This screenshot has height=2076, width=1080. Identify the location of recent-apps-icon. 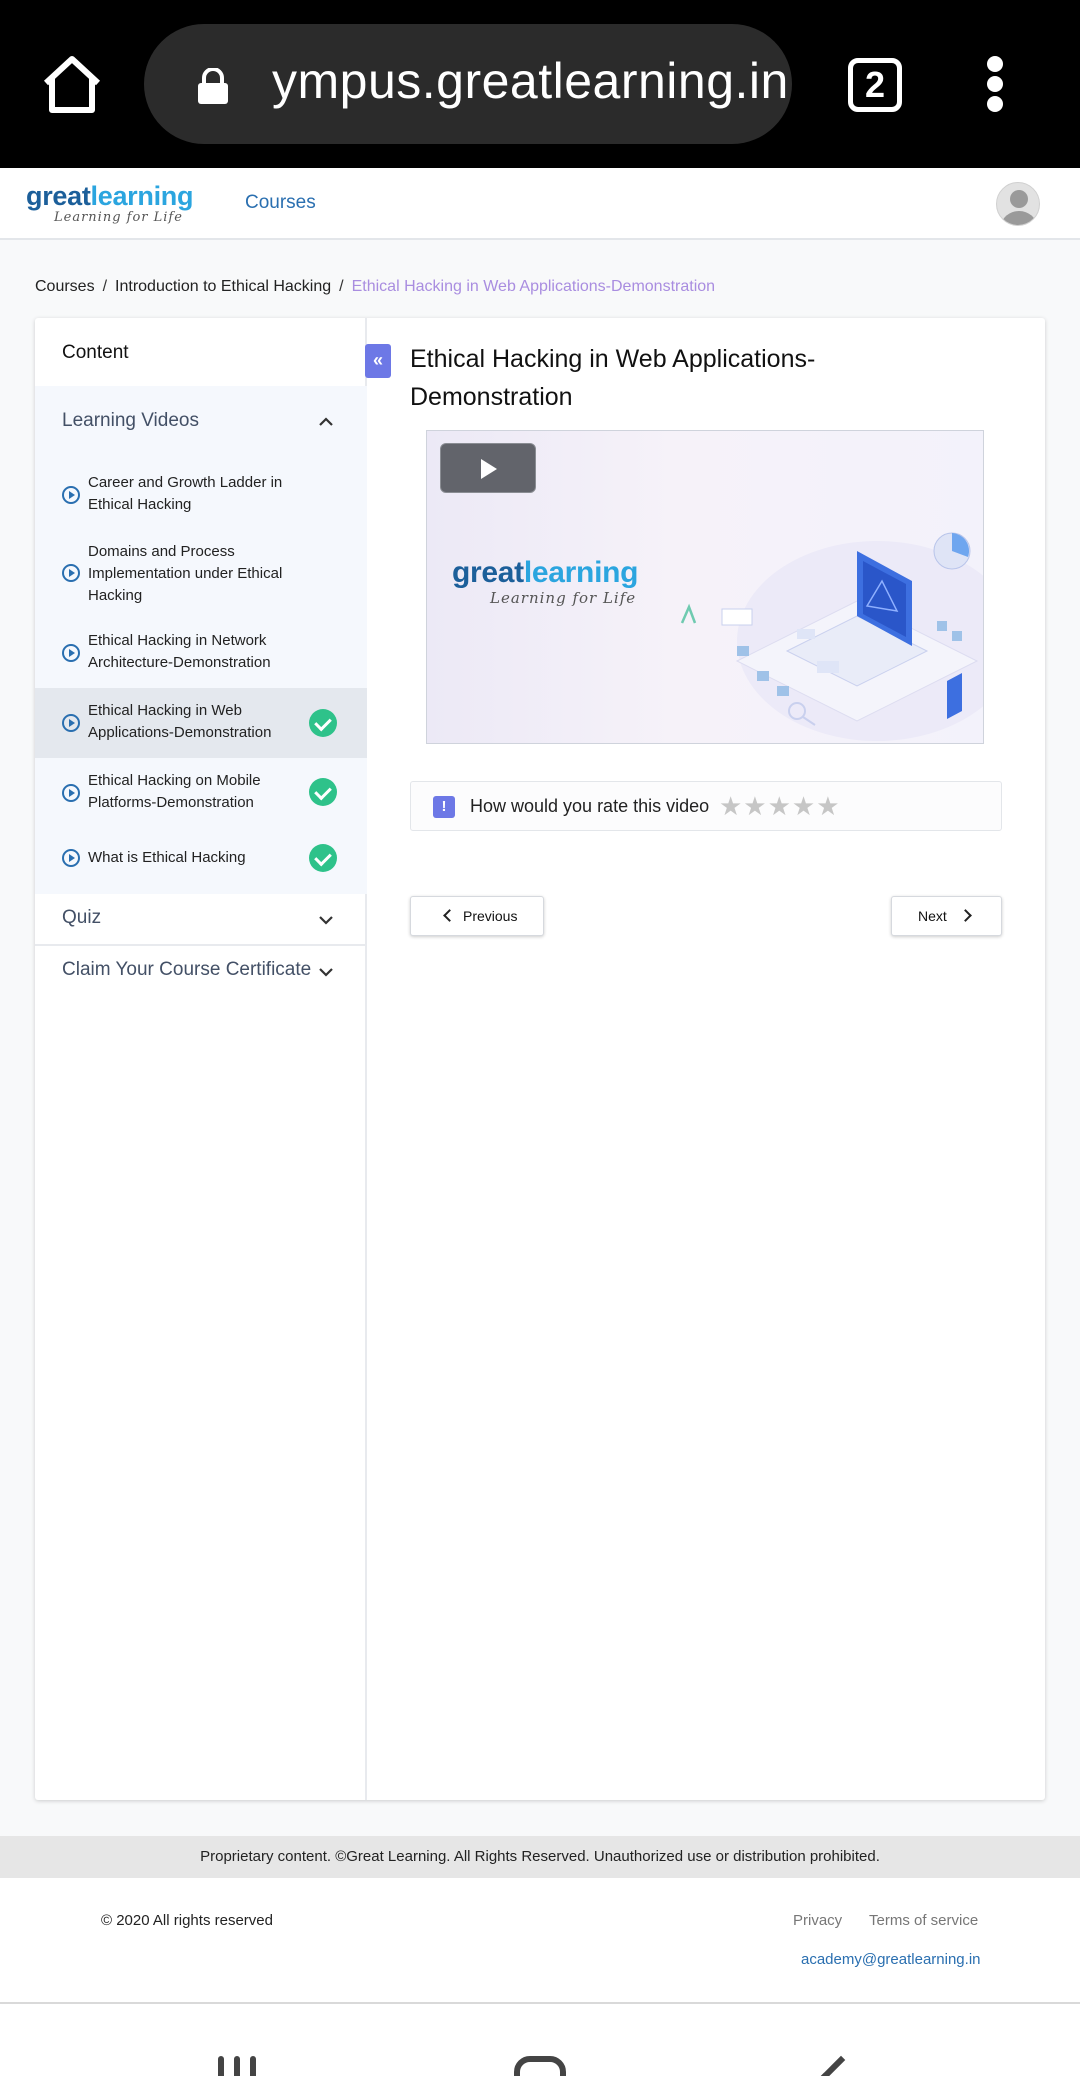
(237, 2066).